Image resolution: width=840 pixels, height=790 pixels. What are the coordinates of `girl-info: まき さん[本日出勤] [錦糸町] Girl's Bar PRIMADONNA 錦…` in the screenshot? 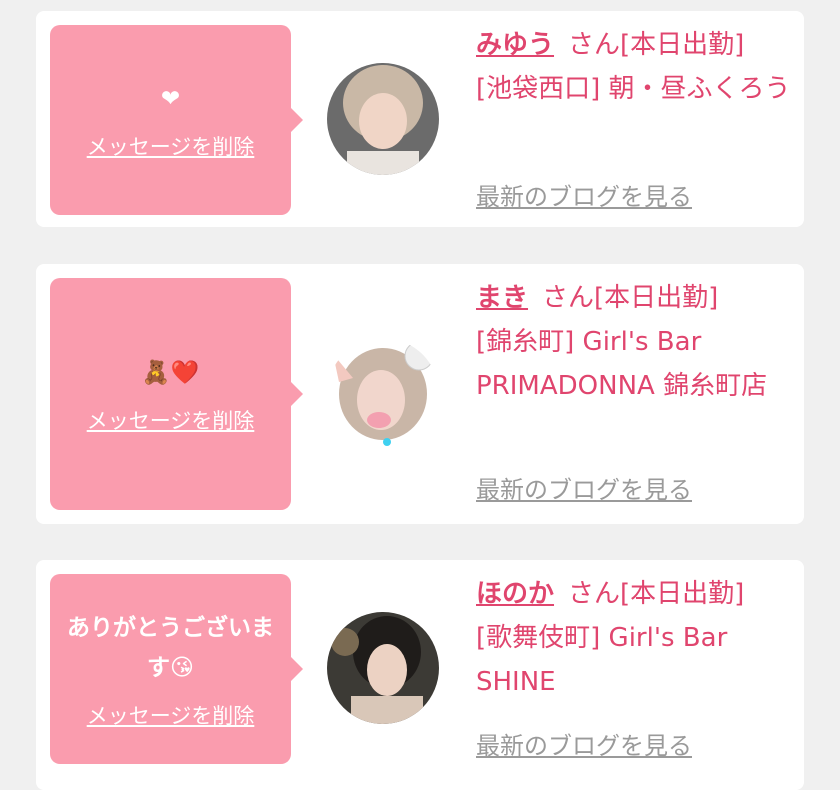 It's located at (635, 342).